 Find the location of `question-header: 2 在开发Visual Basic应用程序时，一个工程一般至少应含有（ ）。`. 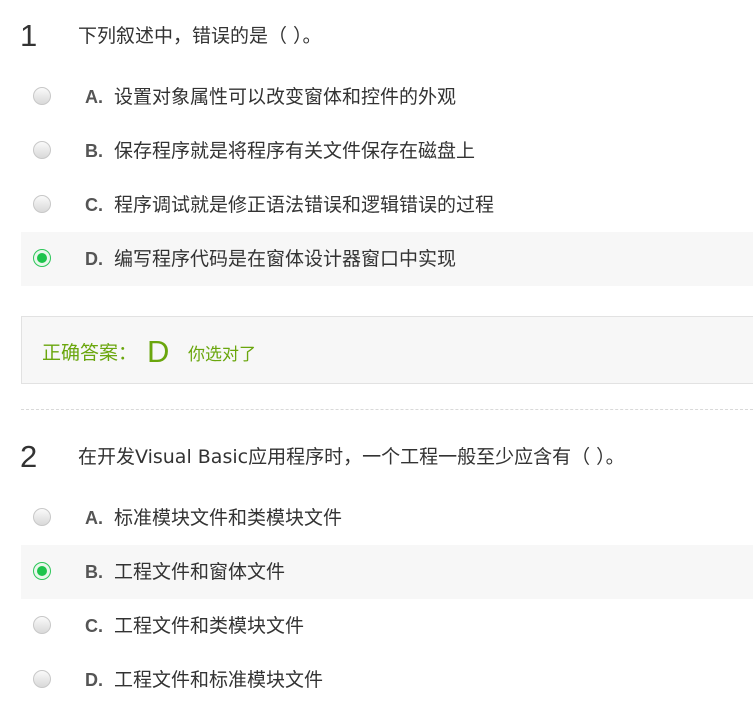

question-header: 2 在开发Visual Basic应用程序时，一个工程一般至少应含有（ ）。 is located at coordinates (376, 457).